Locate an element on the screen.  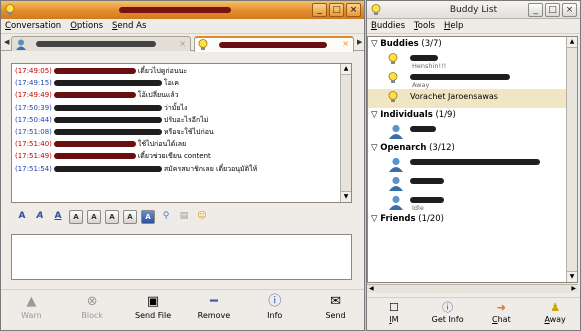
send-button: ✉ Send is located at coordinates (334, 310).